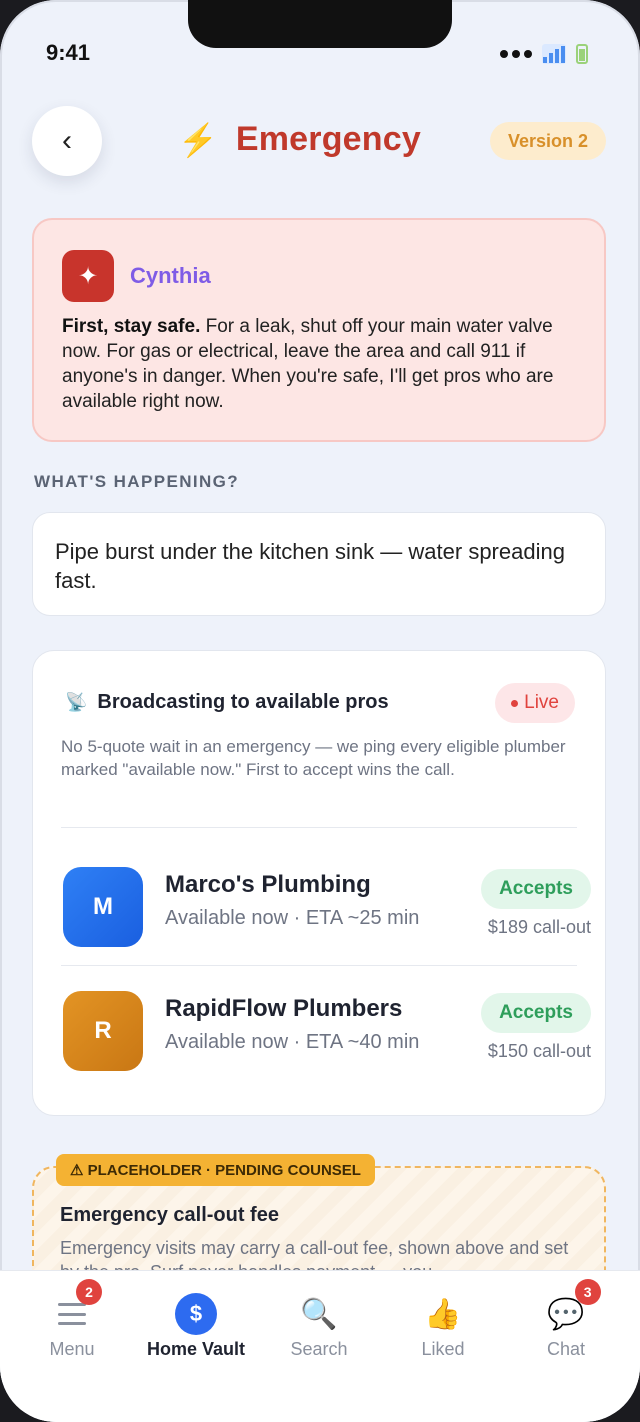 The image size is (640, 1422). What do you see at coordinates (539, 927) in the screenshot?
I see `call-out-fee: $189 call-out` at bounding box center [539, 927].